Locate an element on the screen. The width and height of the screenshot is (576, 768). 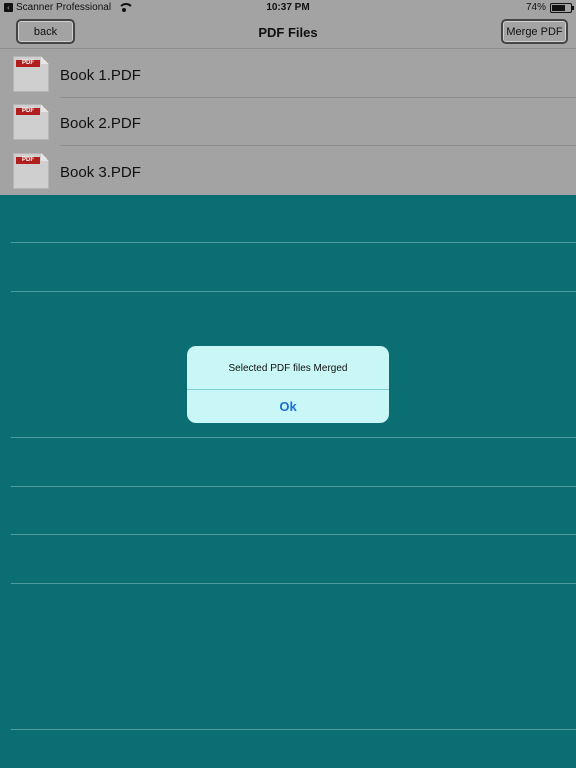
alert-message: Selected PDF files Merged is located at coordinates (288, 368).